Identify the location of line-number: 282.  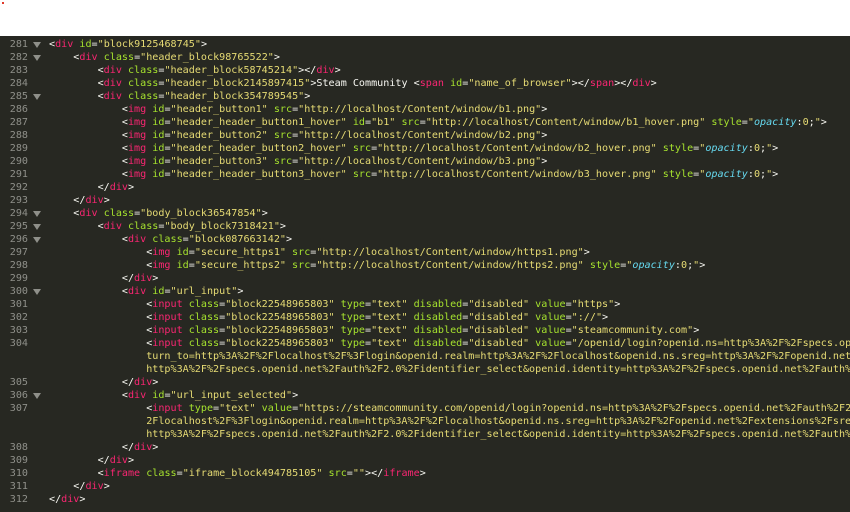
(18, 57).